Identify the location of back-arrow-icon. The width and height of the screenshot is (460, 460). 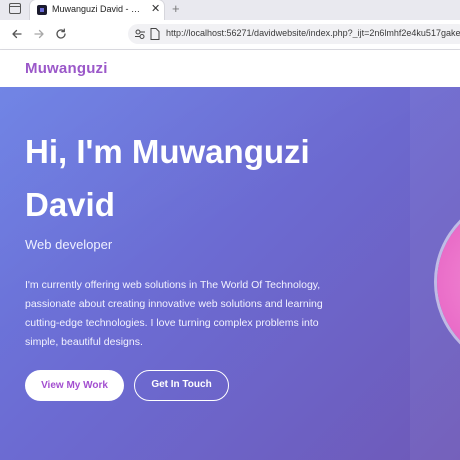
(17, 34).